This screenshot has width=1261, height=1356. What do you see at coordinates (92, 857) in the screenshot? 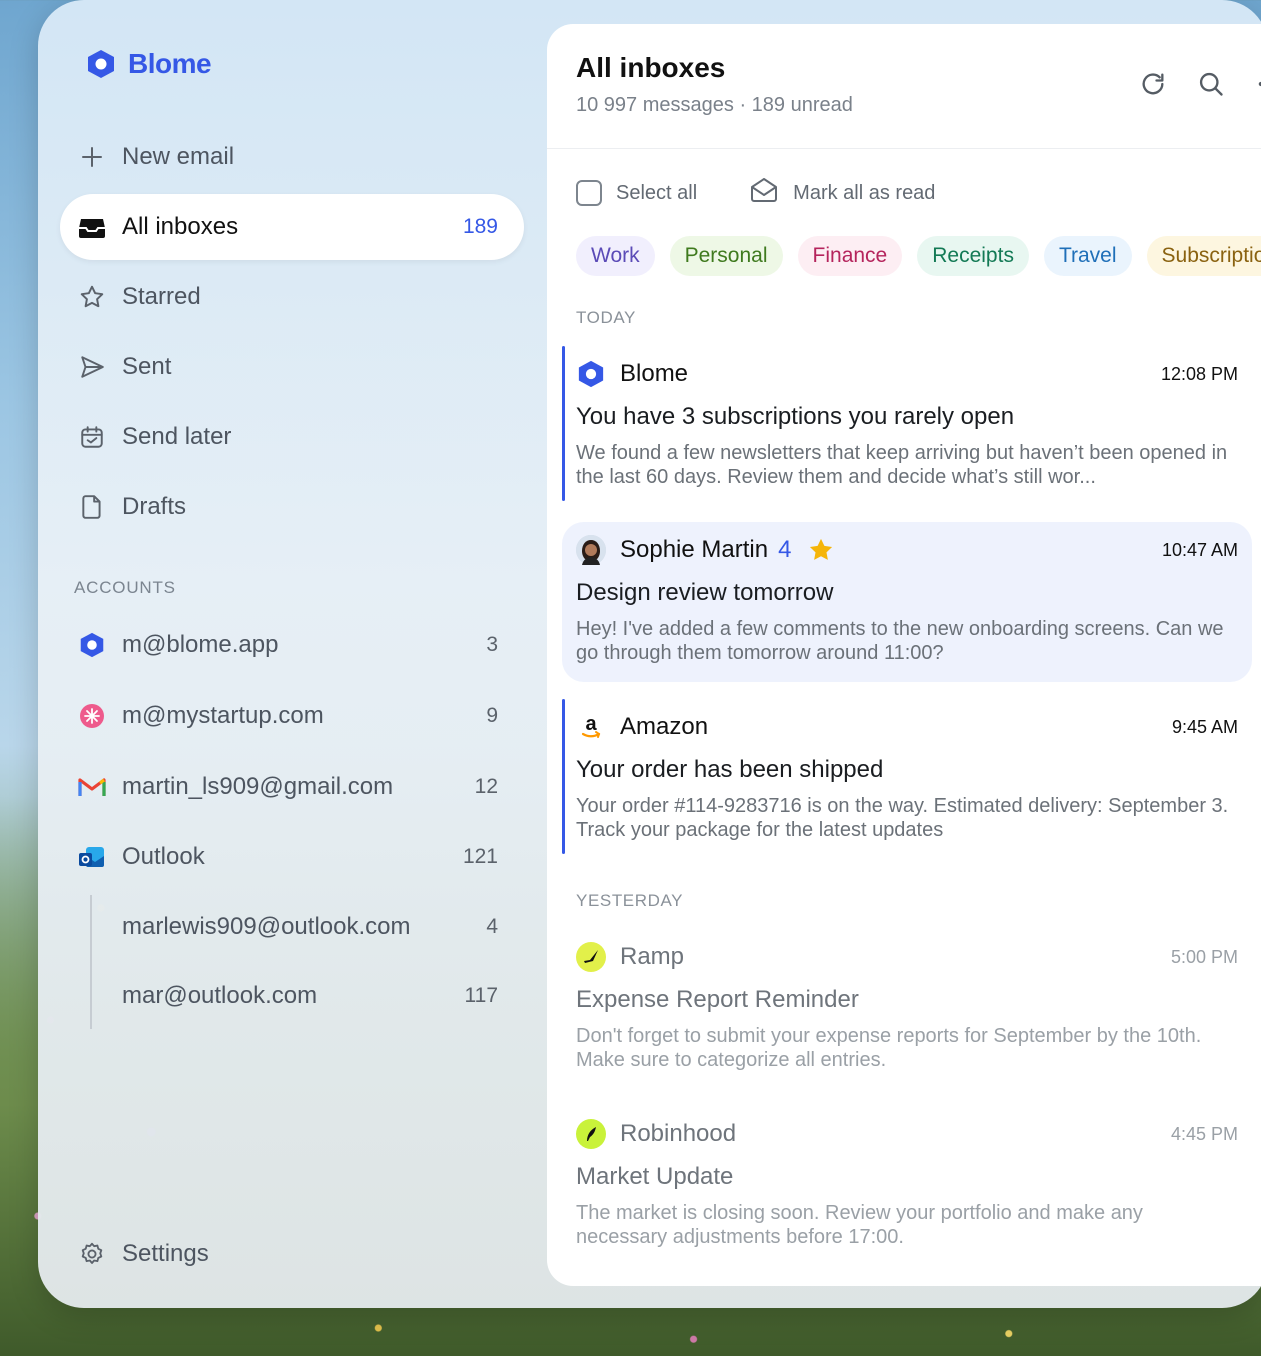
I see `outlook-logo-icon` at bounding box center [92, 857].